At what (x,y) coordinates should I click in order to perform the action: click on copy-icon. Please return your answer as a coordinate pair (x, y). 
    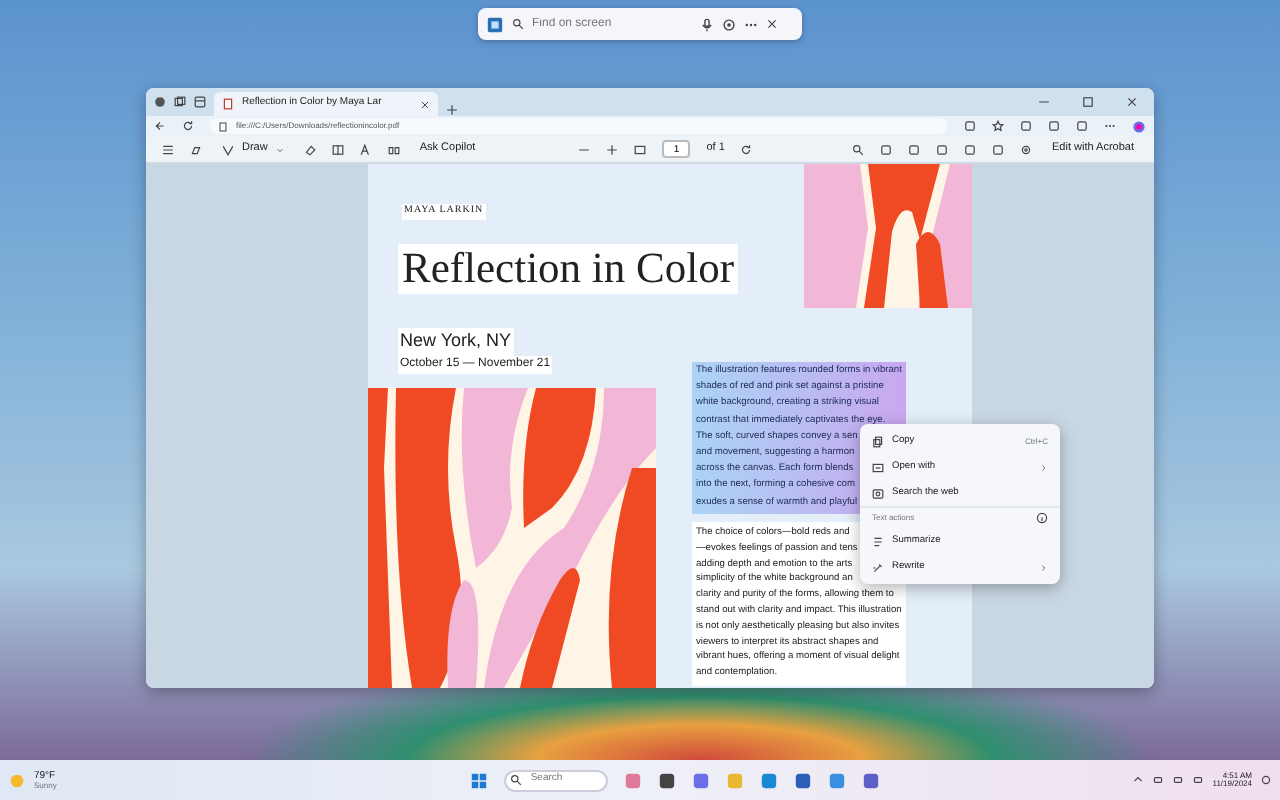
    Looking at the image, I should click on (878, 441).